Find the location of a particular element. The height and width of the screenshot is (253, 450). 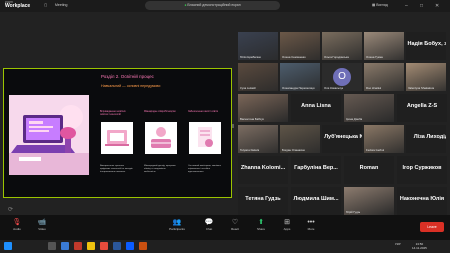

word-icon is located at coordinates (117, 246).